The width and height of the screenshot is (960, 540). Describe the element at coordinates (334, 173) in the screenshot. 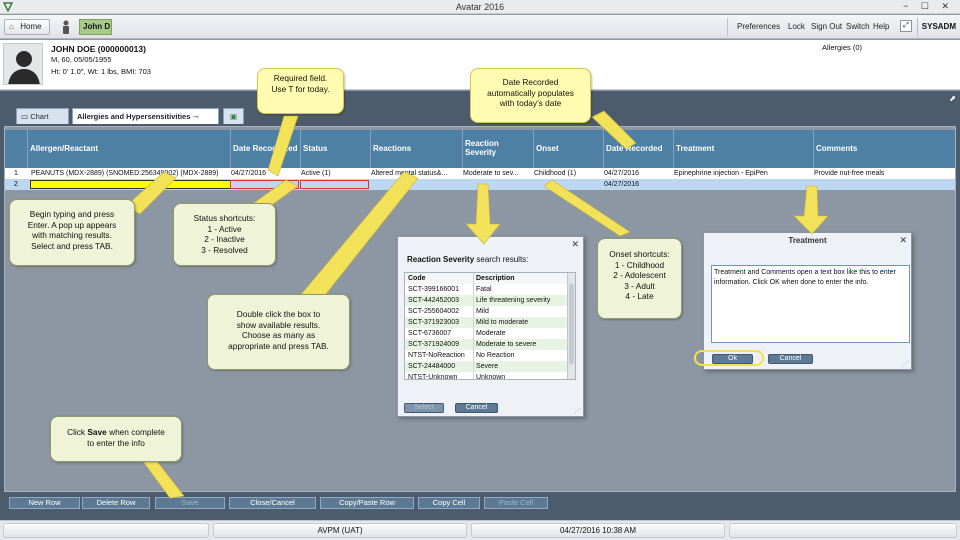

I see `cell-status: Active (1)` at that location.